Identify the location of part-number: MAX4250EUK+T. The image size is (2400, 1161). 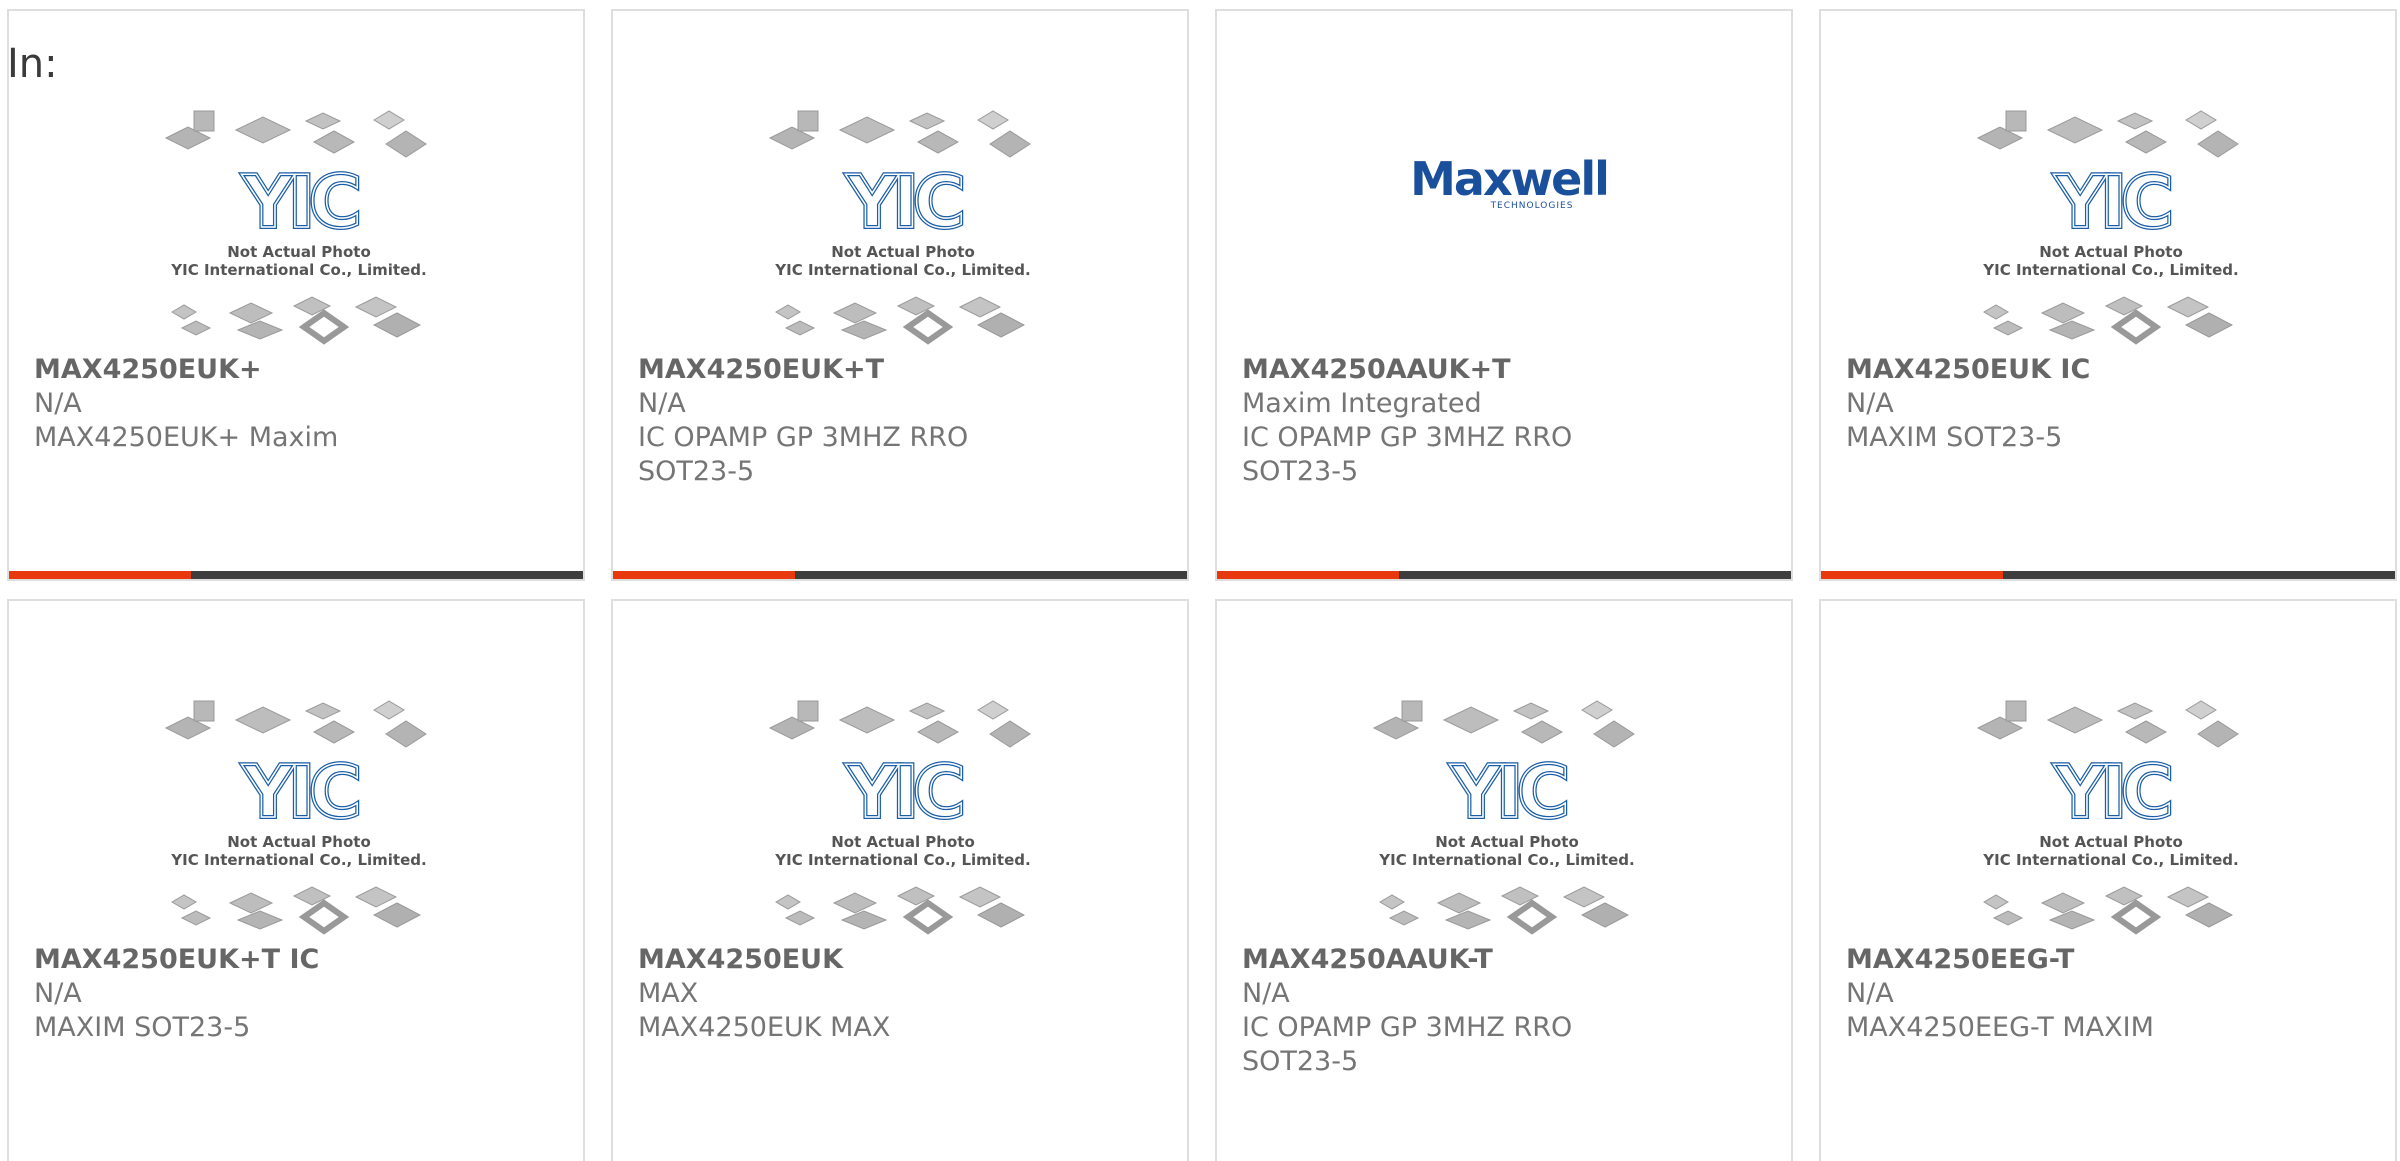
(848, 370).